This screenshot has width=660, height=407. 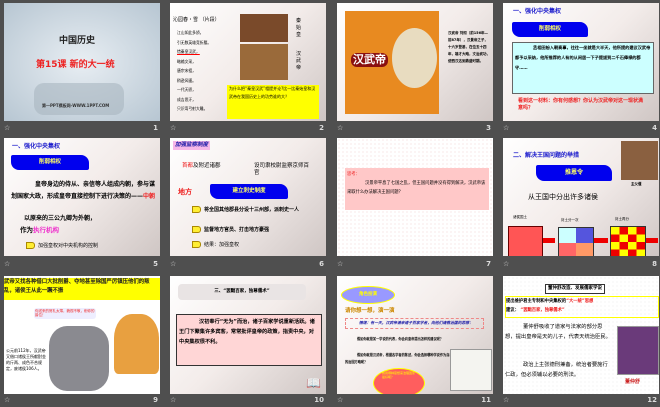 What do you see at coordinates (192, 145) in the screenshot?
I see `section-heading: 加强监察制度` at bounding box center [192, 145].